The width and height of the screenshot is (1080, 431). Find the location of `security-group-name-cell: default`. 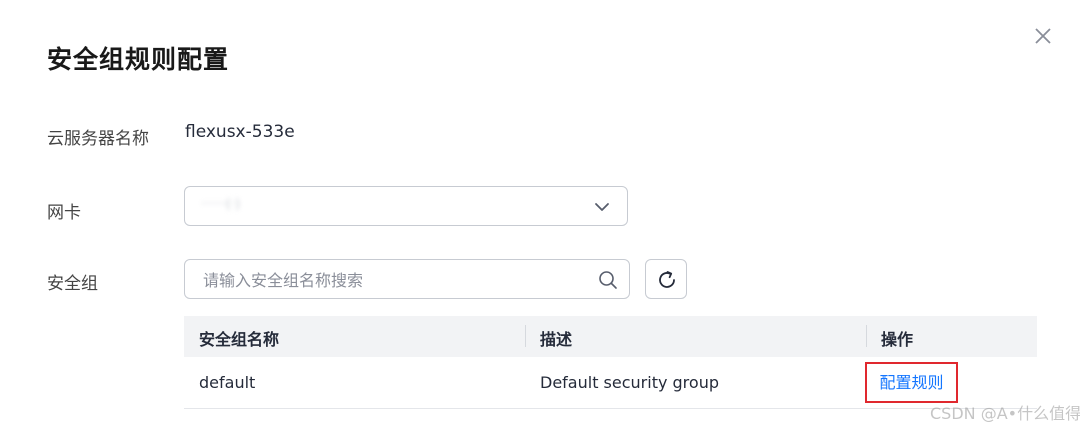

security-group-name-cell: default is located at coordinates (227, 382).